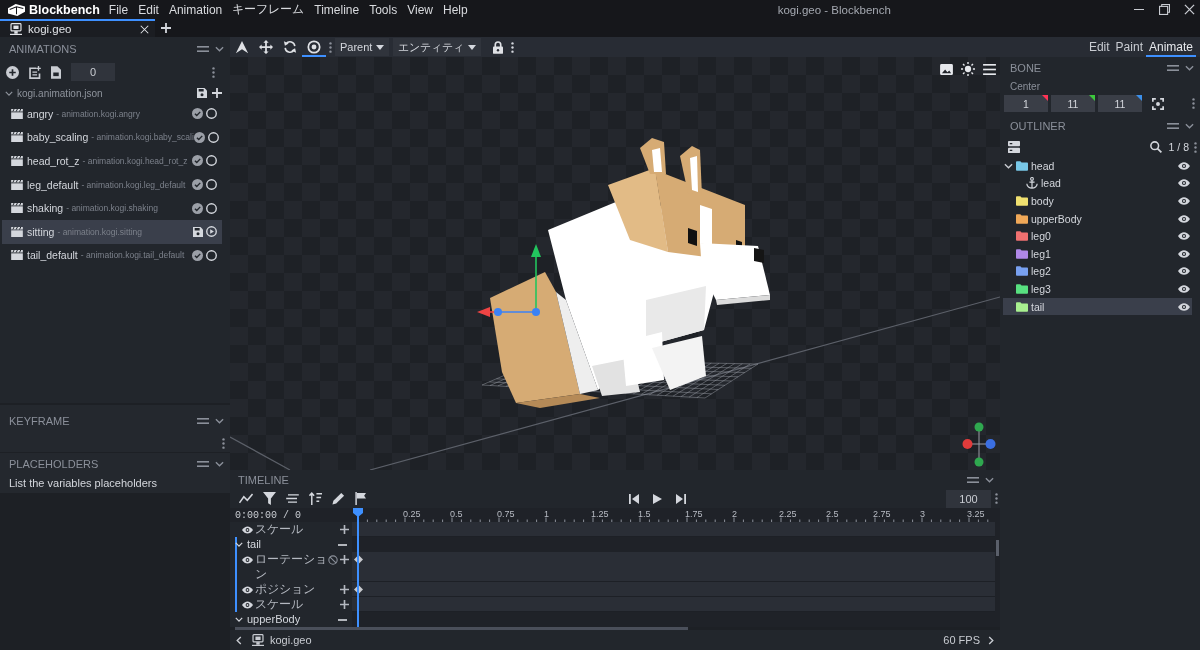  What do you see at coordinates (315, 498) in the screenshot?
I see `sort-icon` at bounding box center [315, 498].